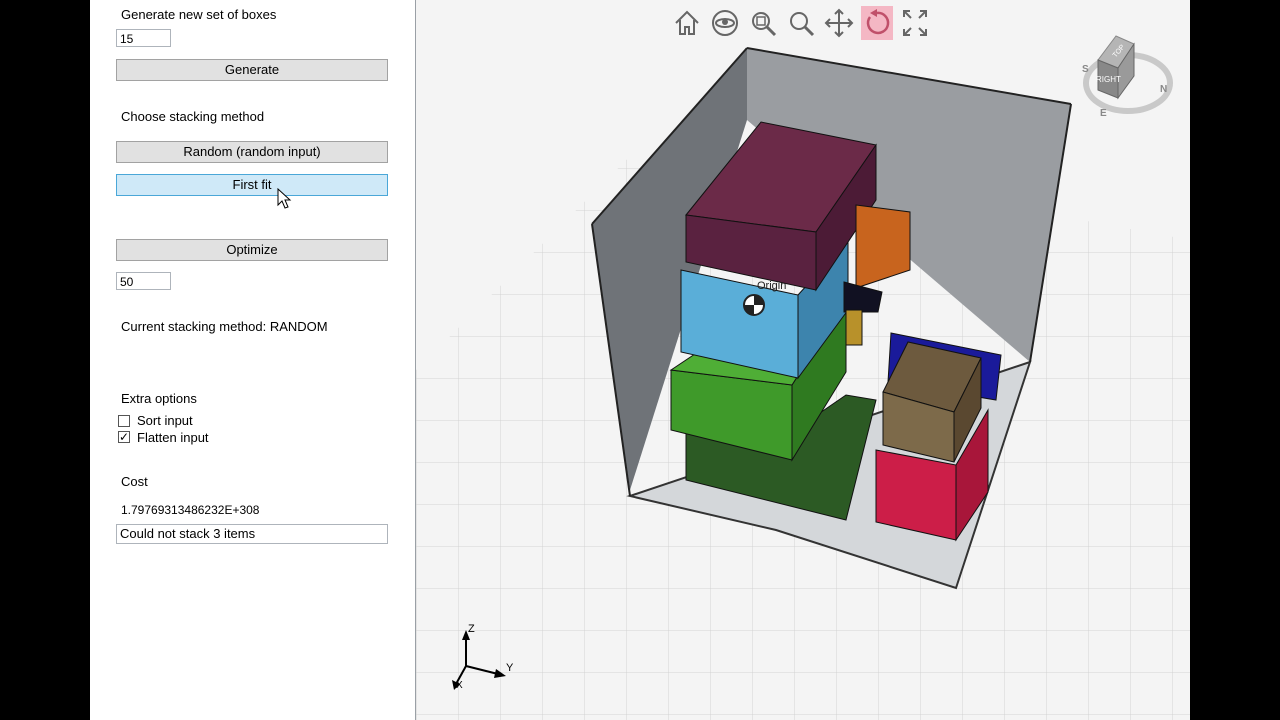 The image size is (1280, 720). What do you see at coordinates (159, 398) in the screenshot?
I see `extra-options-label: Extra options` at bounding box center [159, 398].